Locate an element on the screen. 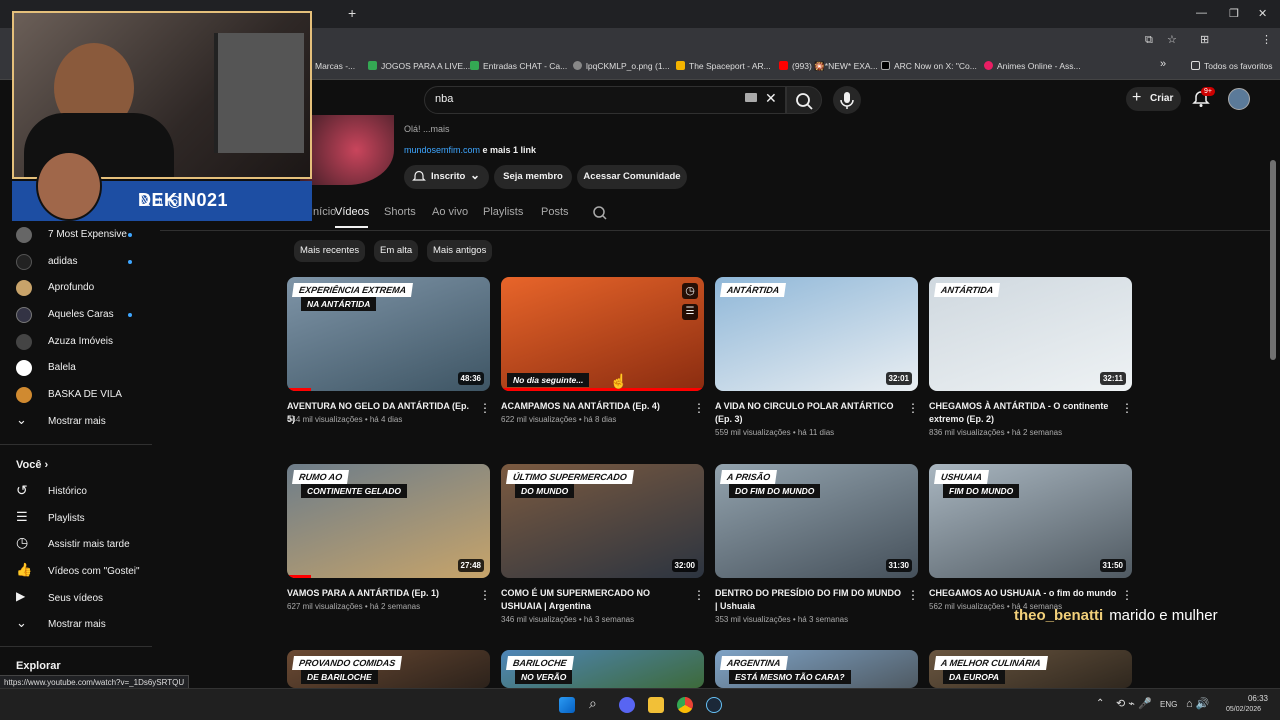  watch-progress-bar is located at coordinates (299, 389).